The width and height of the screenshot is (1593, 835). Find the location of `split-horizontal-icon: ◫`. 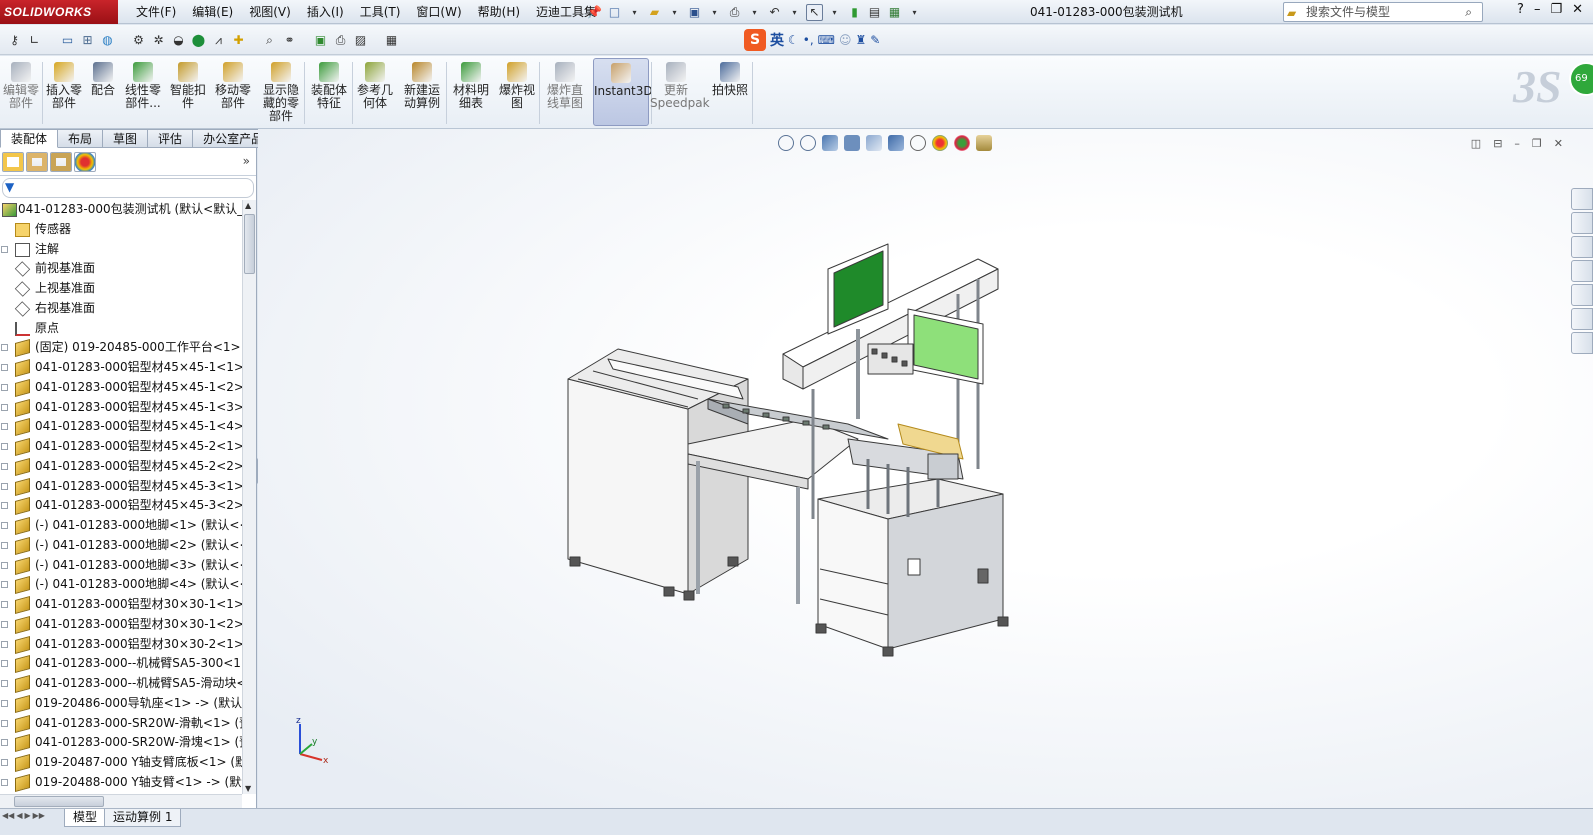

split-horizontal-icon: ◫ is located at coordinates (1476, 143).